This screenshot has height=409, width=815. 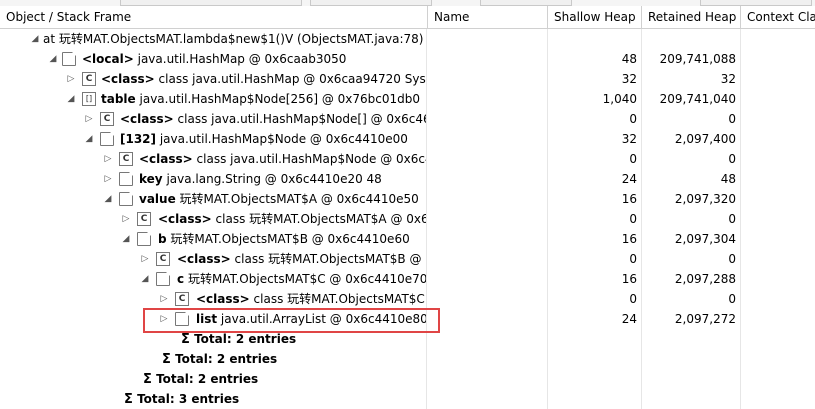 I want to click on field-name: table, so click(x=118, y=99).